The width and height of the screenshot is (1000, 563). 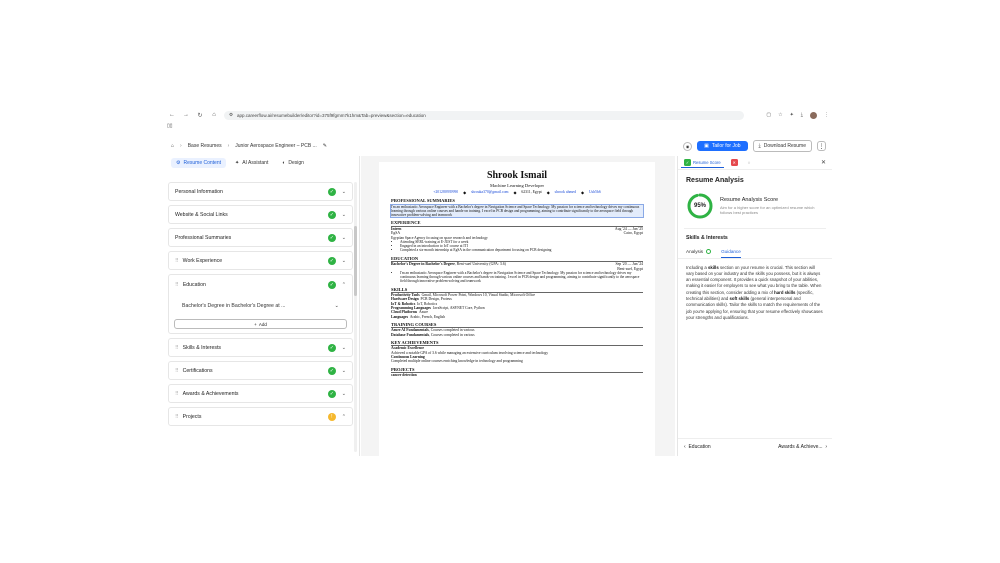 I want to click on previous-section-button: ‹ Education, so click(x=697, y=447).